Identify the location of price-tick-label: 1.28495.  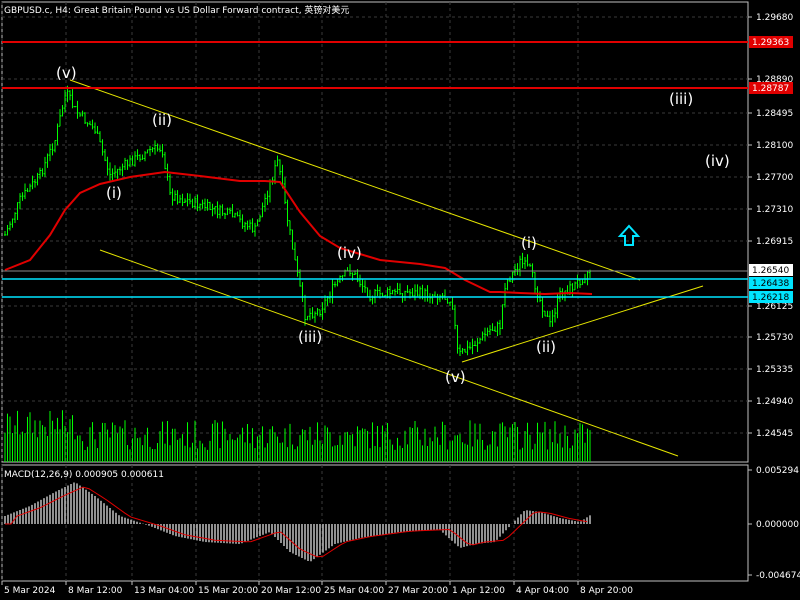
(774, 114).